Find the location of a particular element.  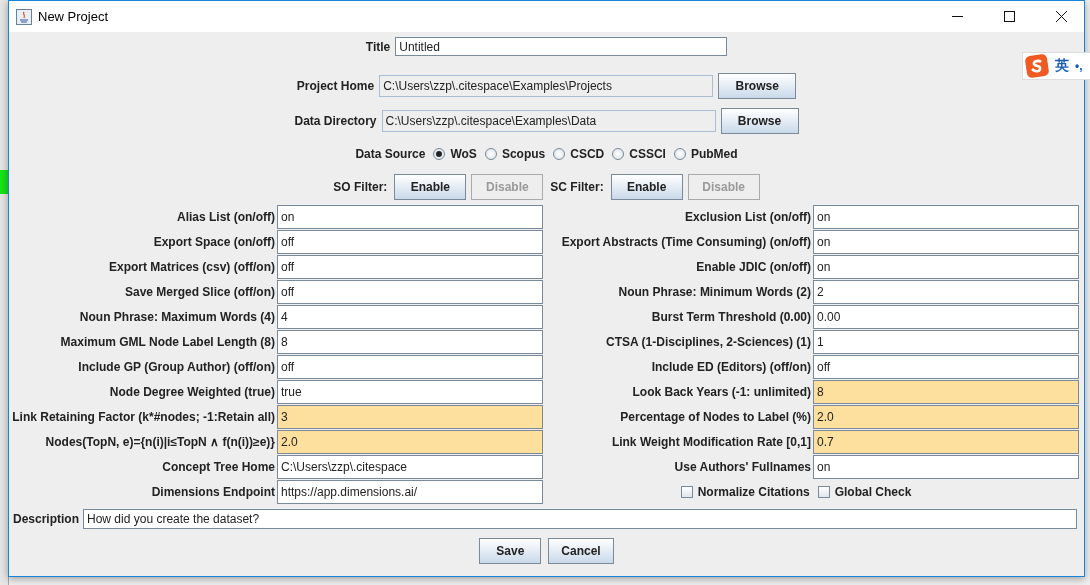

title-label: Title is located at coordinates (378, 46).